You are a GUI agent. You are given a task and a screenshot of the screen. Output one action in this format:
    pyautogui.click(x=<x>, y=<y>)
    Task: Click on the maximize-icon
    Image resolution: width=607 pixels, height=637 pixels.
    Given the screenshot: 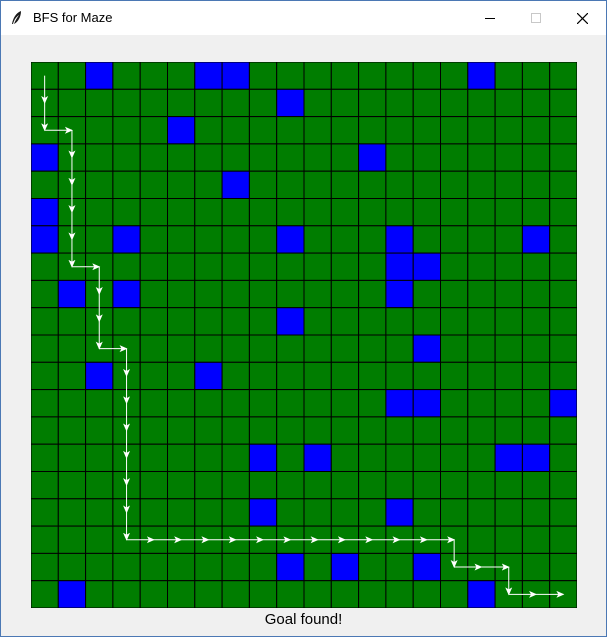 What is the action you would take?
    pyautogui.click(x=536, y=18)
    